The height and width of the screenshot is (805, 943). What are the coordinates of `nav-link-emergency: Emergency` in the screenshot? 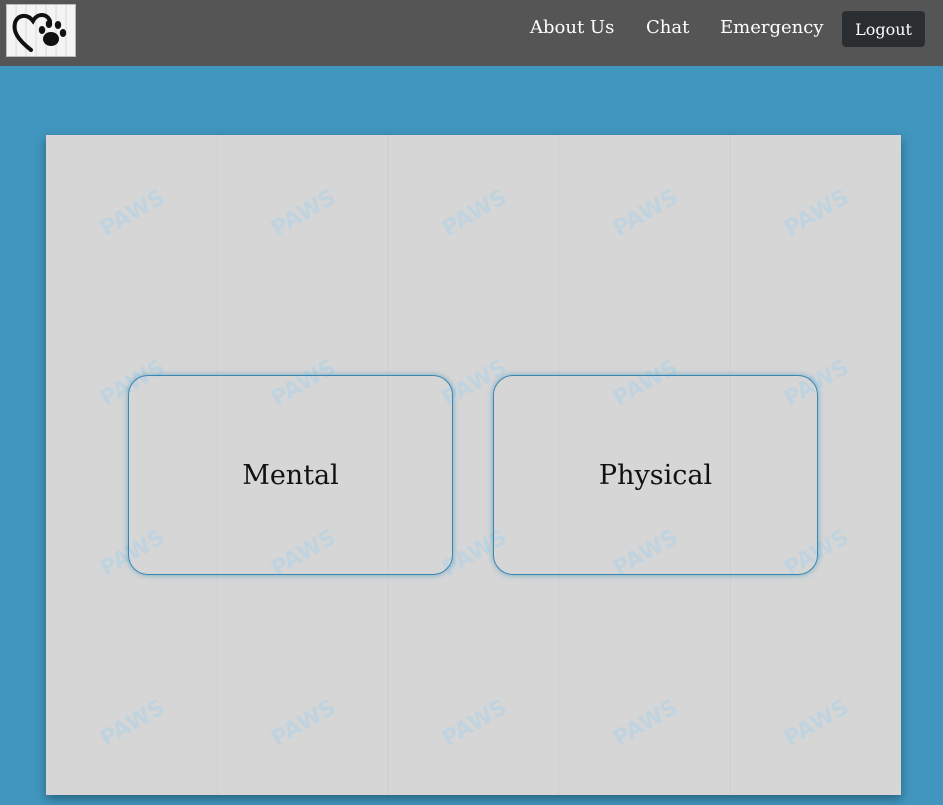 It's located at (771, 28).